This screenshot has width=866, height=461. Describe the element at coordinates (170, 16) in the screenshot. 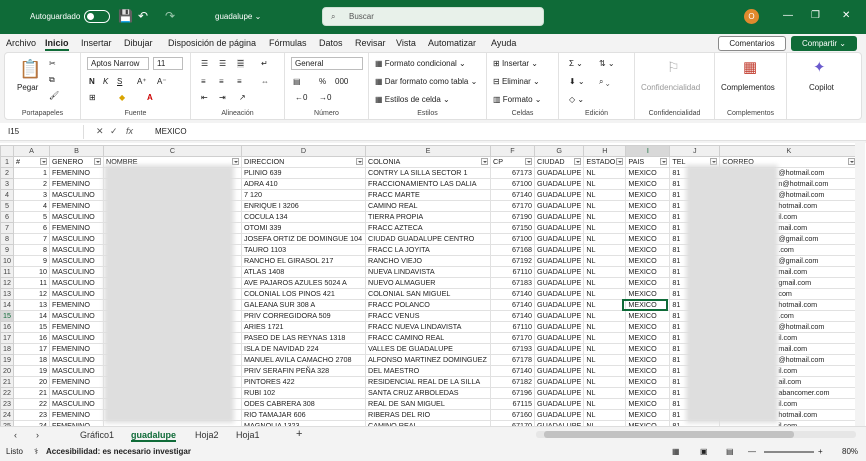

I see `redo-icon: ↷` at that location.